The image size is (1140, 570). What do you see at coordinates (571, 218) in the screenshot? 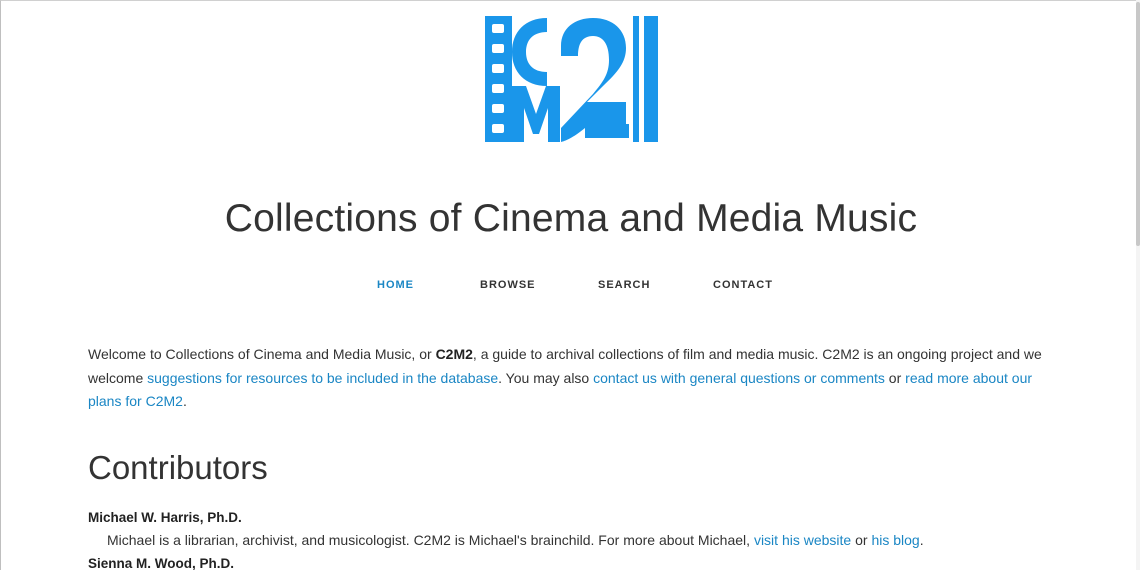
I see `site-title: Collections of Cinema and Media Music` at bounding box center [571, 218].